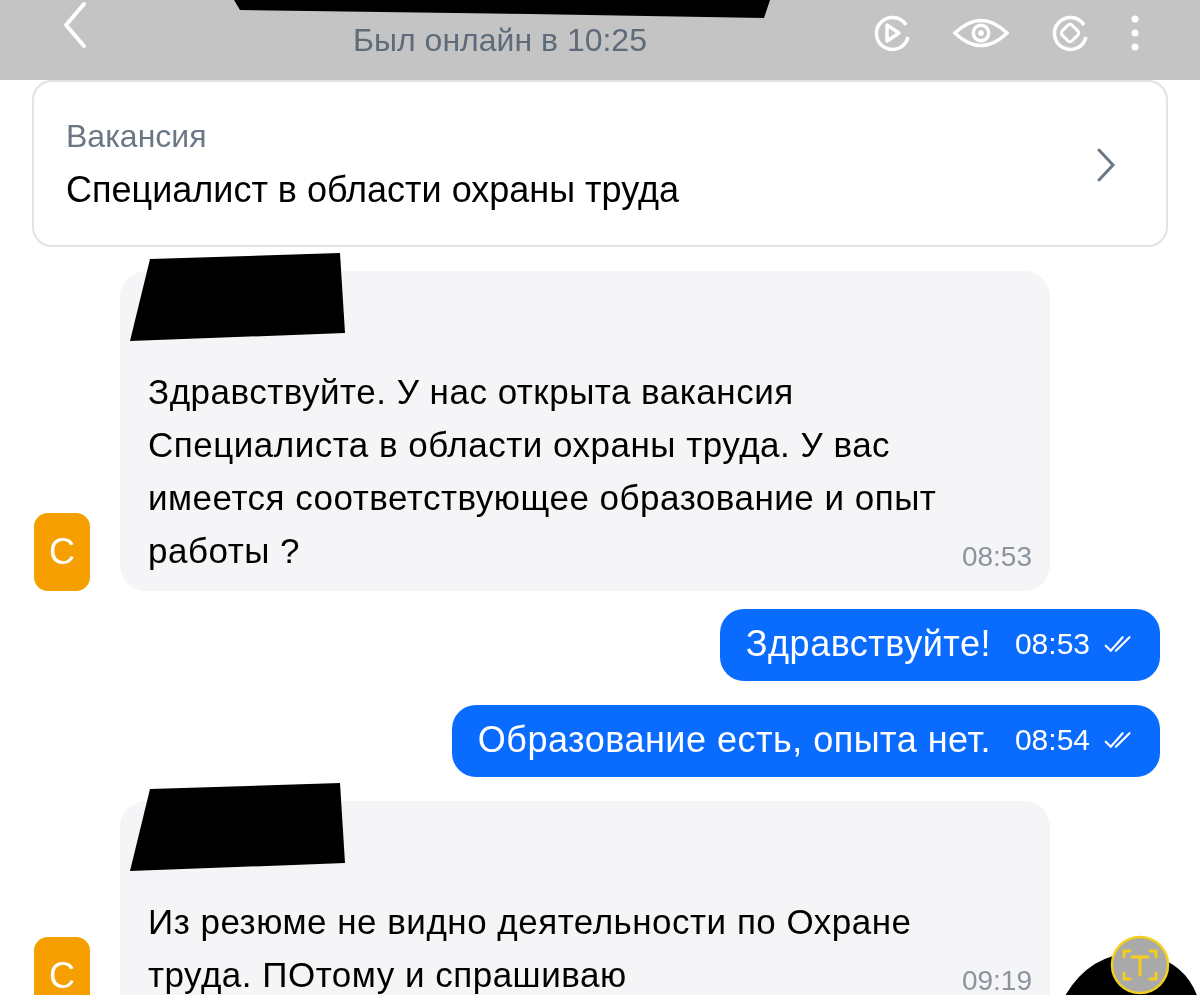 This screenshot has height=995, width=1200. I want to click on chevron-right-icon, so click(1106, 164).